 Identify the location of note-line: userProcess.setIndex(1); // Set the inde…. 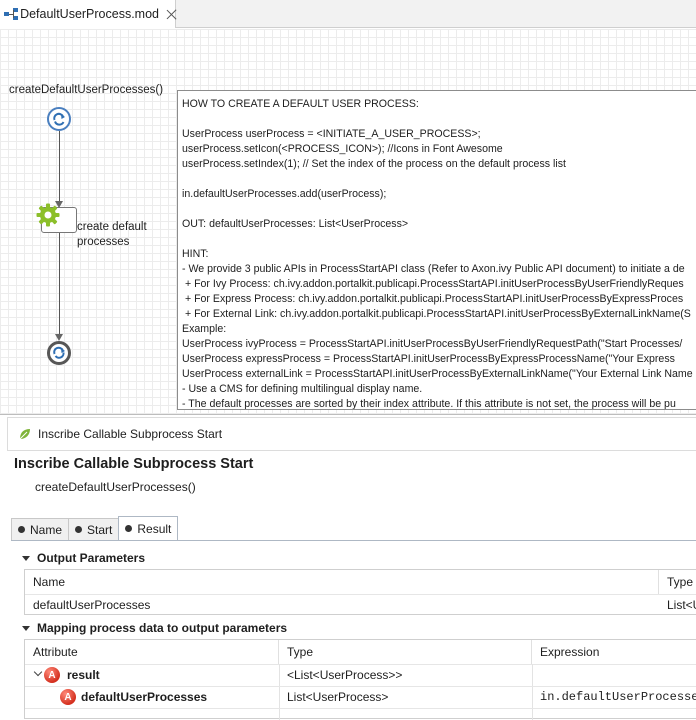
(374, 164).